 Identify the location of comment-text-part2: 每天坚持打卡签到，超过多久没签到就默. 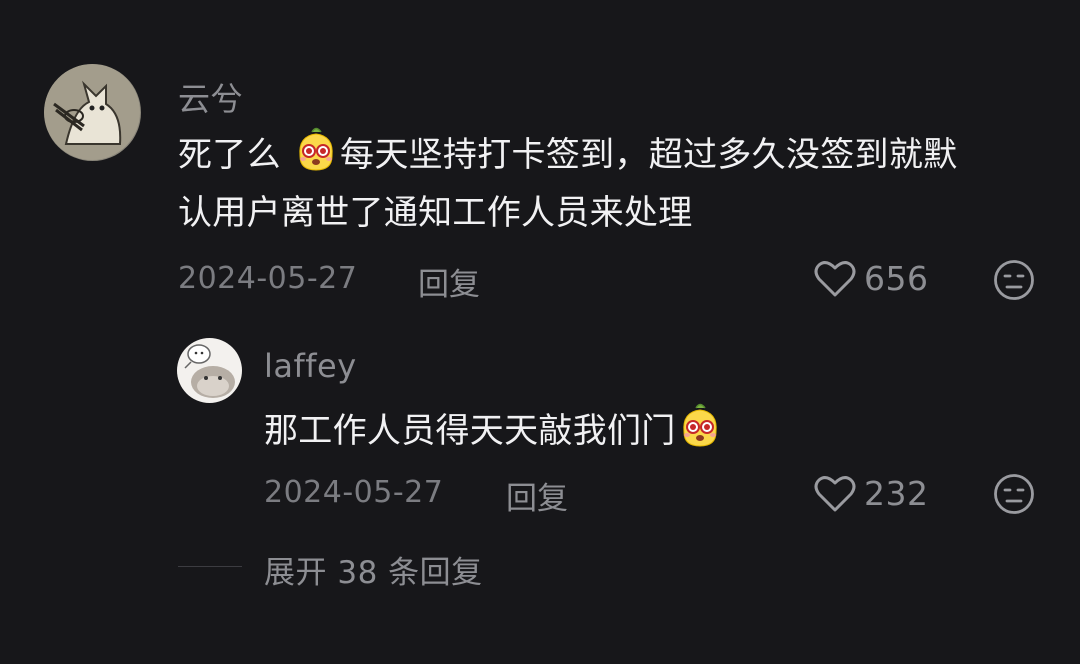
(649, 155).